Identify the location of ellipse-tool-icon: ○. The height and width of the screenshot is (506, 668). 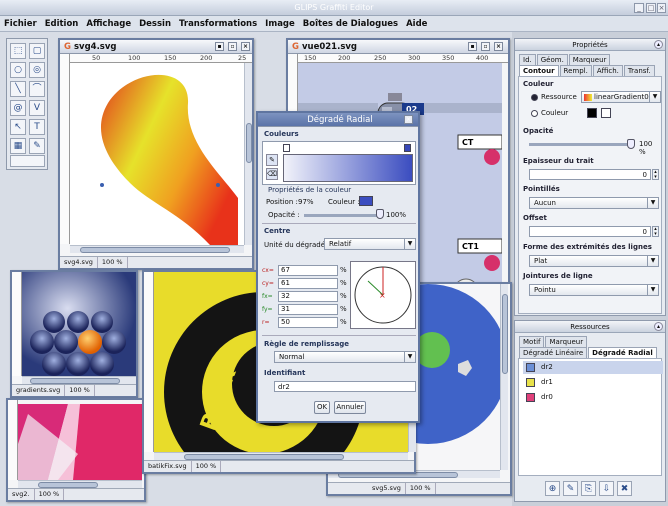
(18, 70).